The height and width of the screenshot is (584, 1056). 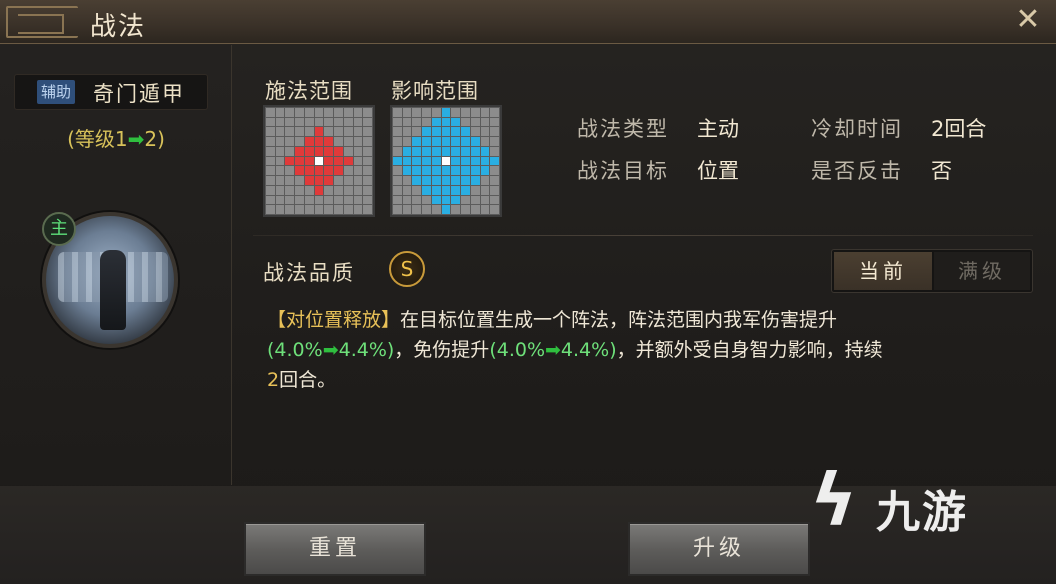 I want to click on description-text-4: 回合。, so click(x=308, y=380).